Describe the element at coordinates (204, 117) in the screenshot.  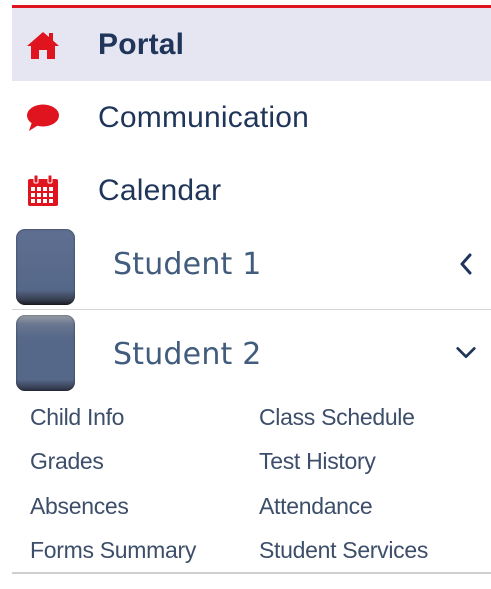
I see `nav-item-label: Communication` at that location.